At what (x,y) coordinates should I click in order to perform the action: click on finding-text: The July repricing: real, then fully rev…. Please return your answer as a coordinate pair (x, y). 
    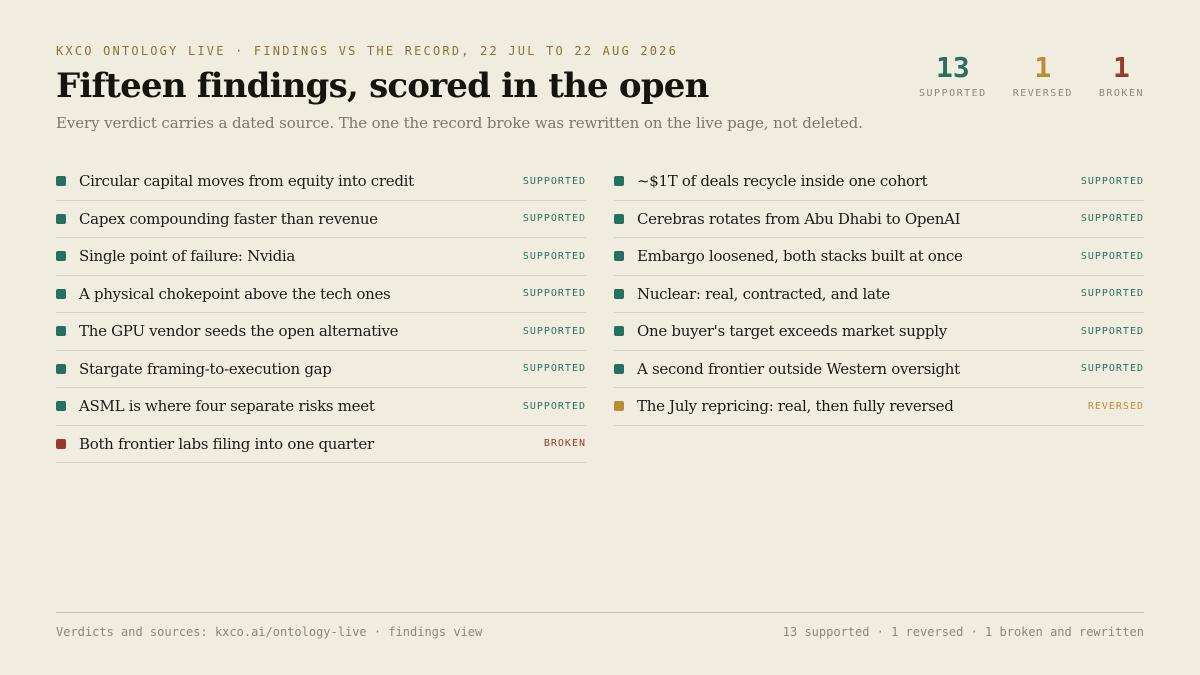
    Looking at the image, I should click on (795, 406).